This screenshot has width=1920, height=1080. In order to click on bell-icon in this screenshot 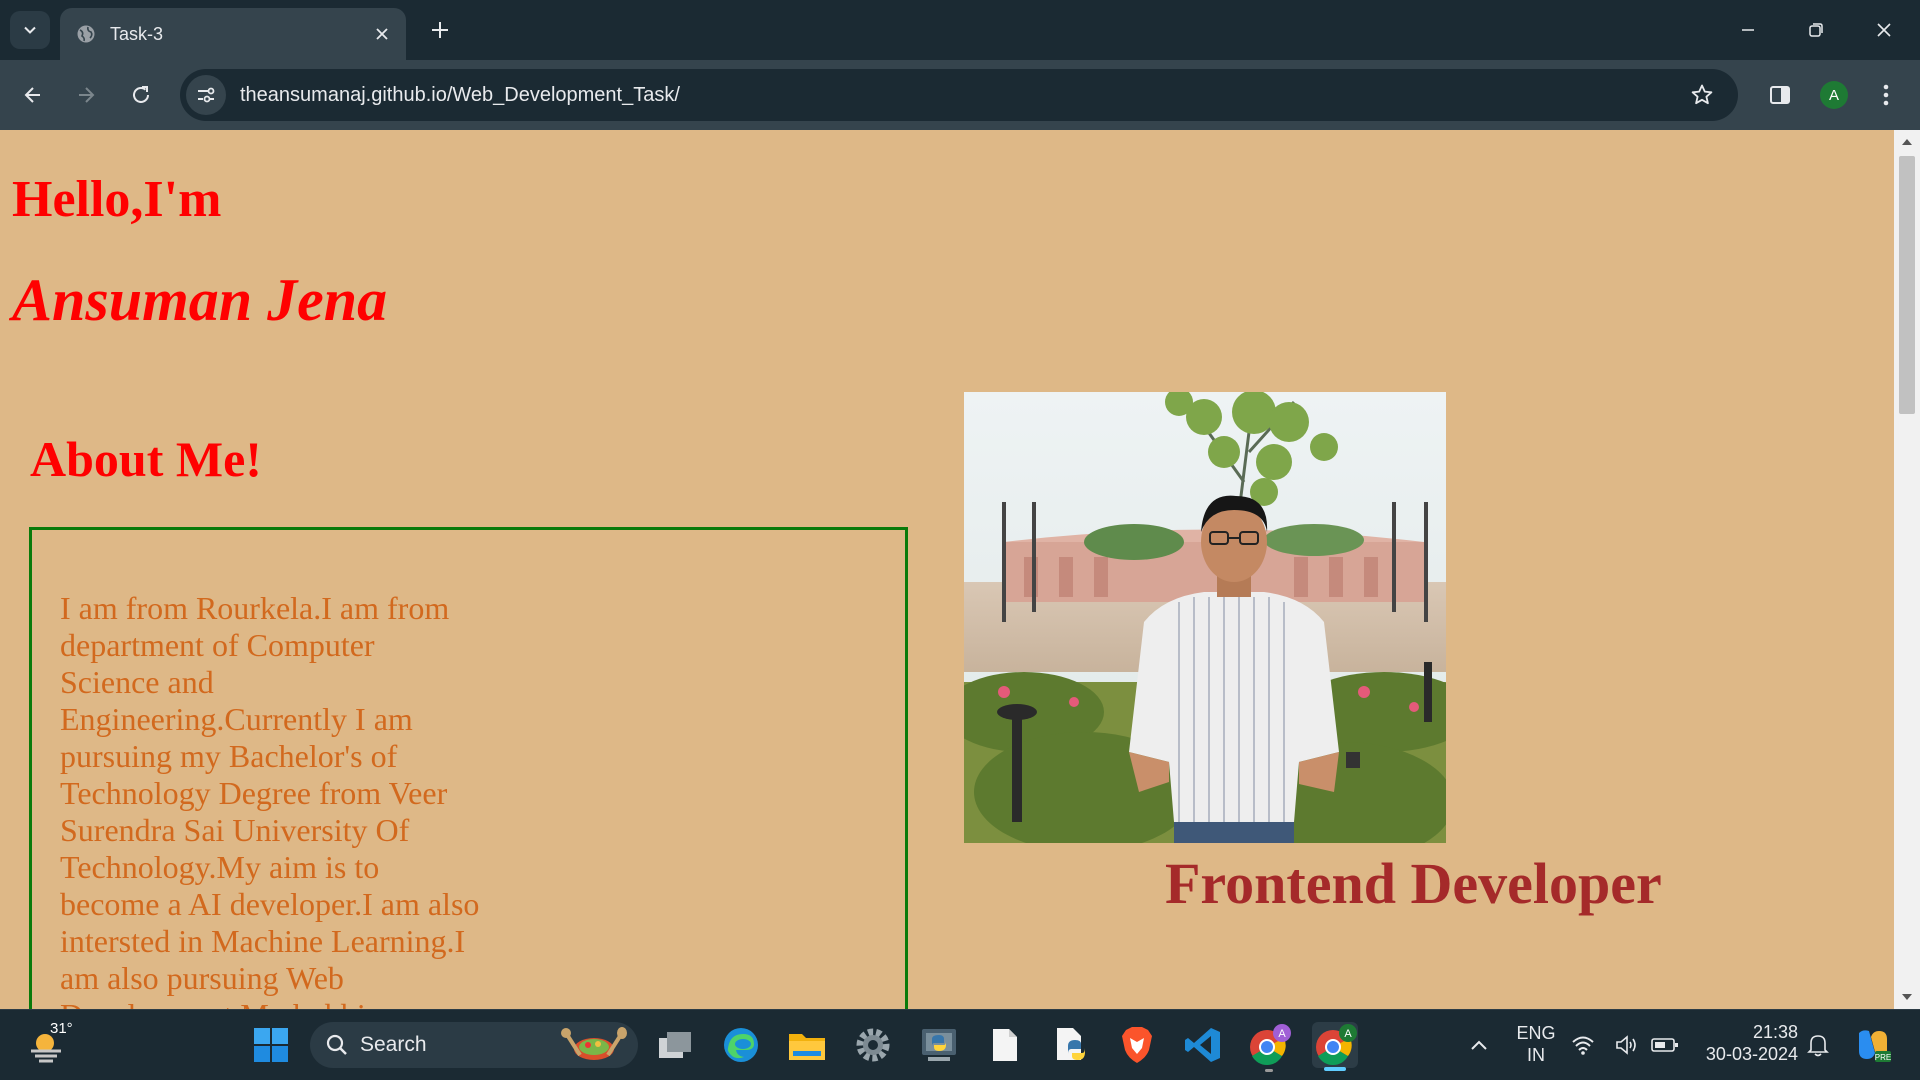, I will do `click(1818, 1046)`.